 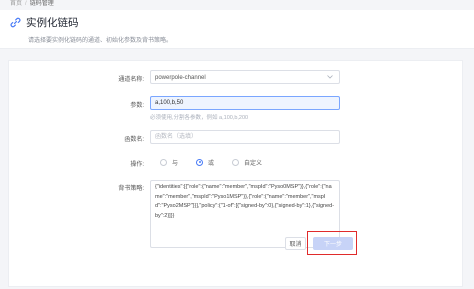 I want to click on page-title: 实例化链码, so click(x=52, y=22).